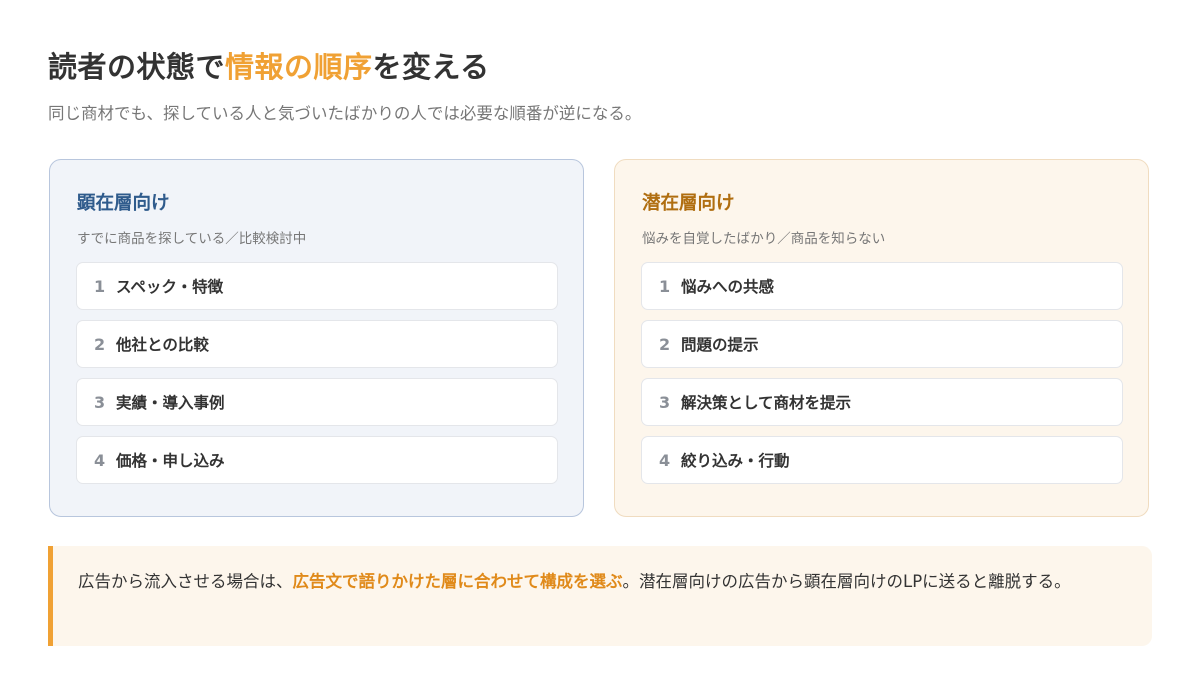  I want to click on step-item: 3 解決策として商材を提示, so click(882, 402).